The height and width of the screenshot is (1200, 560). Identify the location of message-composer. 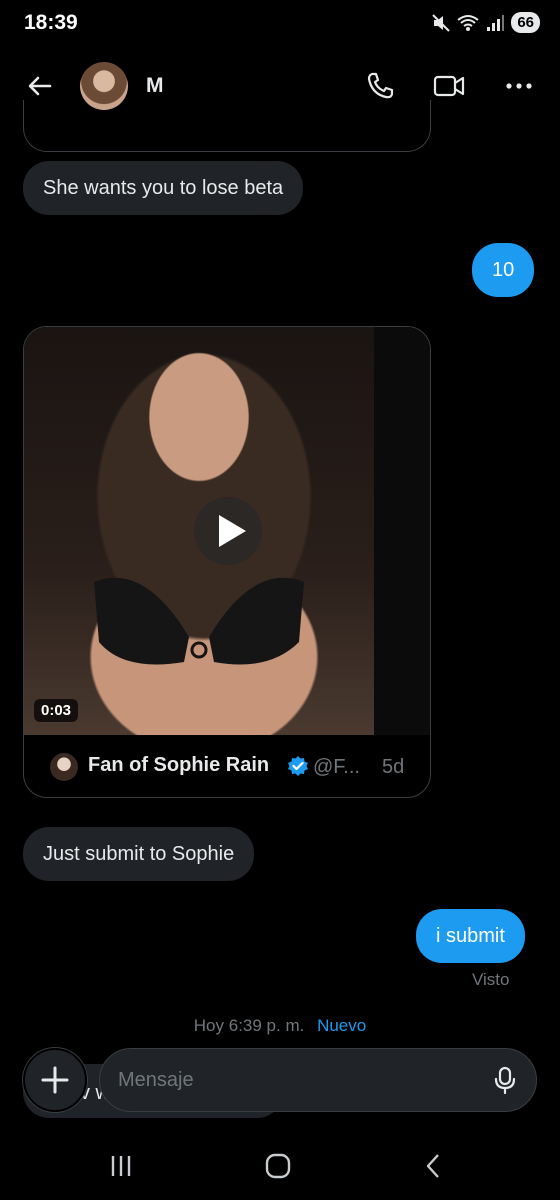
(318, 1080).